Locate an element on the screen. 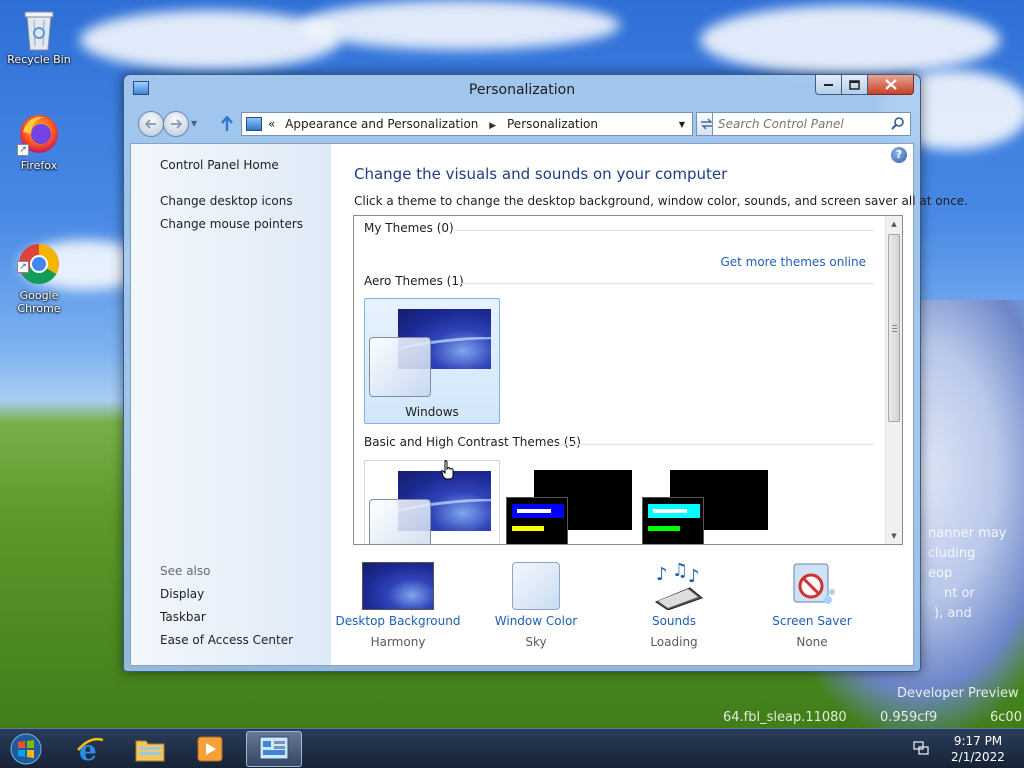 The width and height of the screenshot is (1024, 768). see-also-heading: See also is located at coordinates (185, 571).